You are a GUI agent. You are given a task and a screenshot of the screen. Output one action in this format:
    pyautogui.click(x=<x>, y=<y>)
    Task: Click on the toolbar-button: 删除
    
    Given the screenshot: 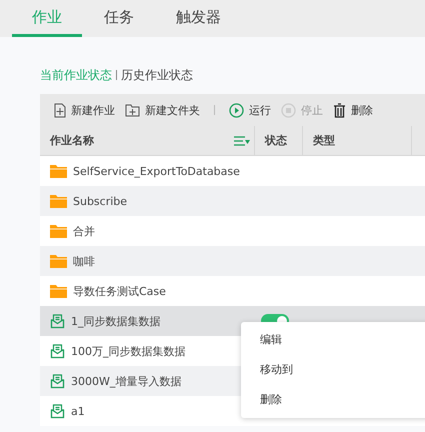 What is the action you would take?
    pyautogui.click(x=353, y=110)
    